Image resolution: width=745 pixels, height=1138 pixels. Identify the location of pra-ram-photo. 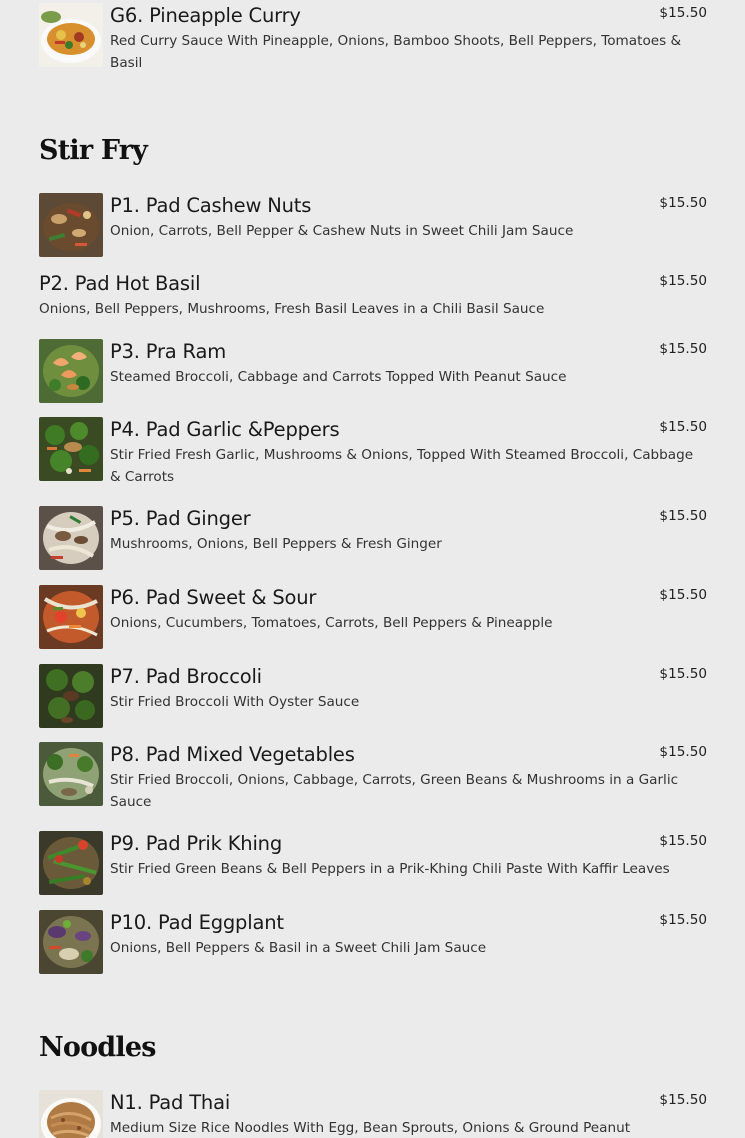
(71, 371).